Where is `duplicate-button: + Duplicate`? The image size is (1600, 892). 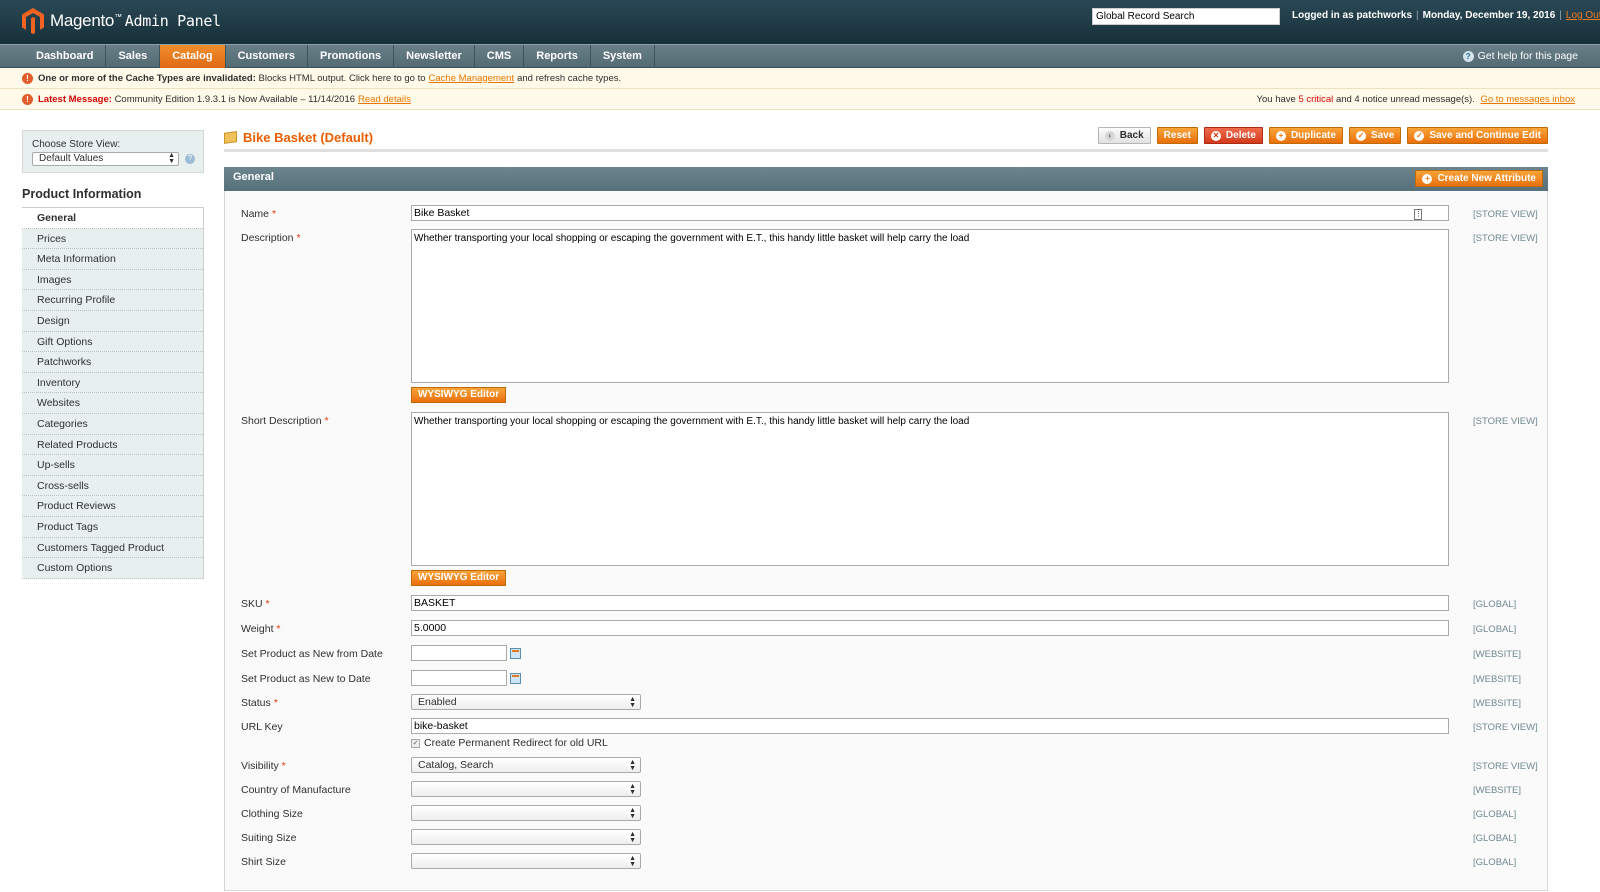
duplicate-button: + Duplicate is located at coordinates (1305, 135).